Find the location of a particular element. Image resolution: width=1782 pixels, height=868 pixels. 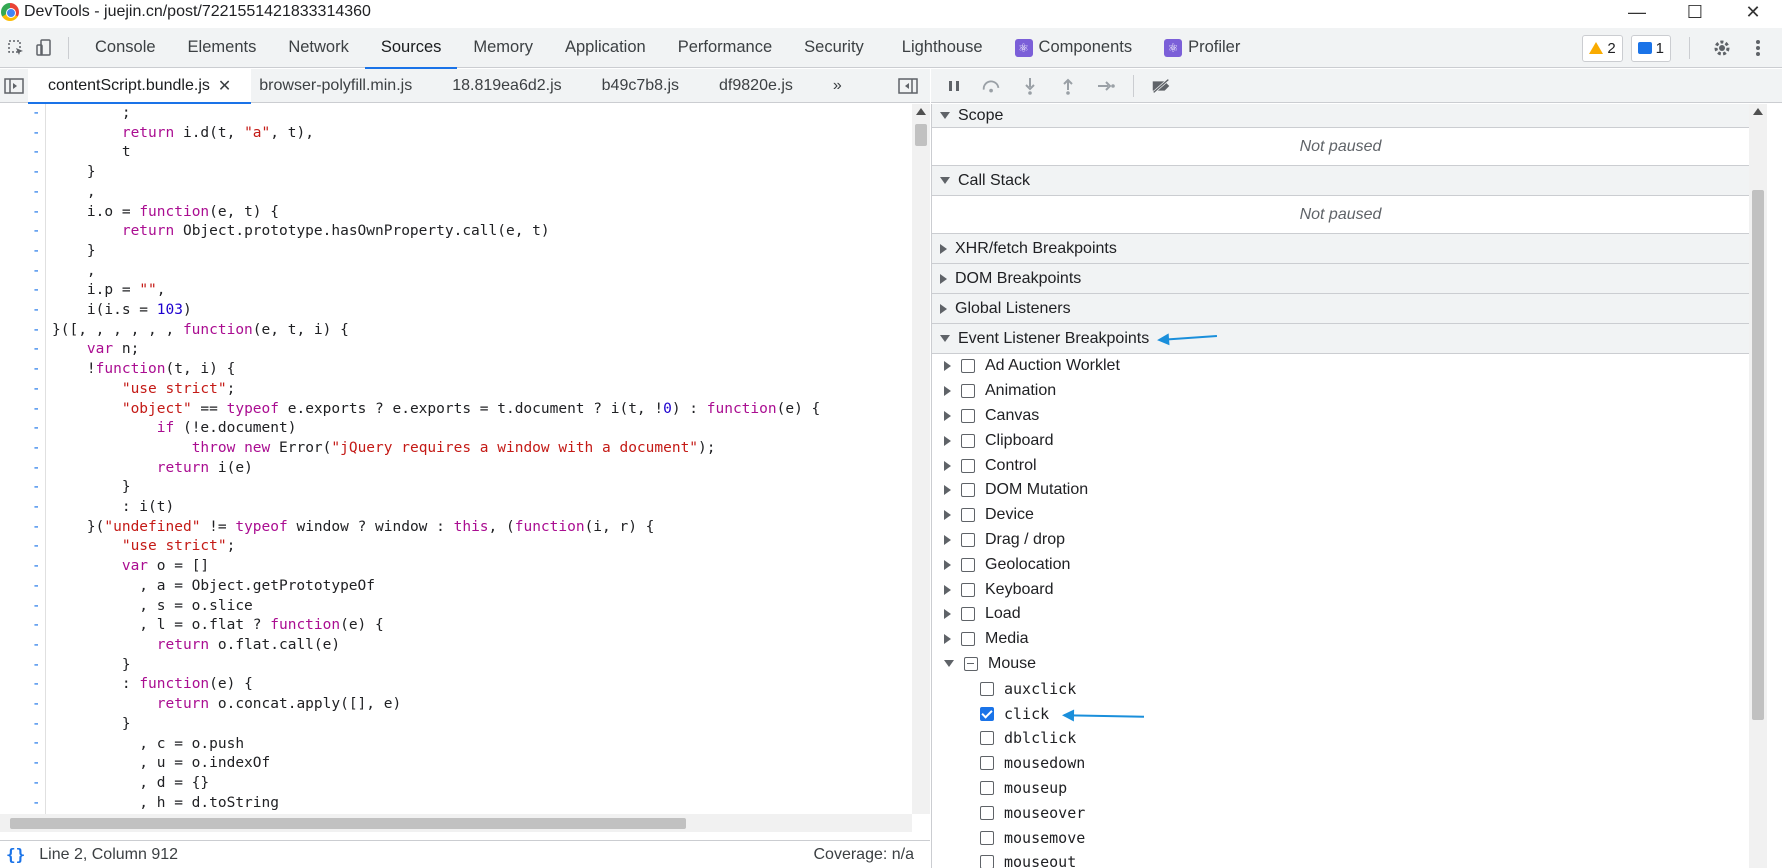

code-line: : function(e) { is located at coordinates (436, 685).